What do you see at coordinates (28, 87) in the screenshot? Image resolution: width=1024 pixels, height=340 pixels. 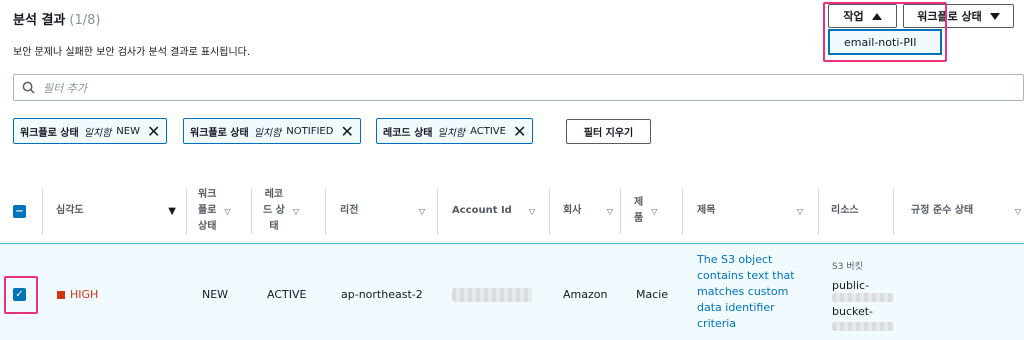 I see `search-icon` at bounding box center [28, 87].